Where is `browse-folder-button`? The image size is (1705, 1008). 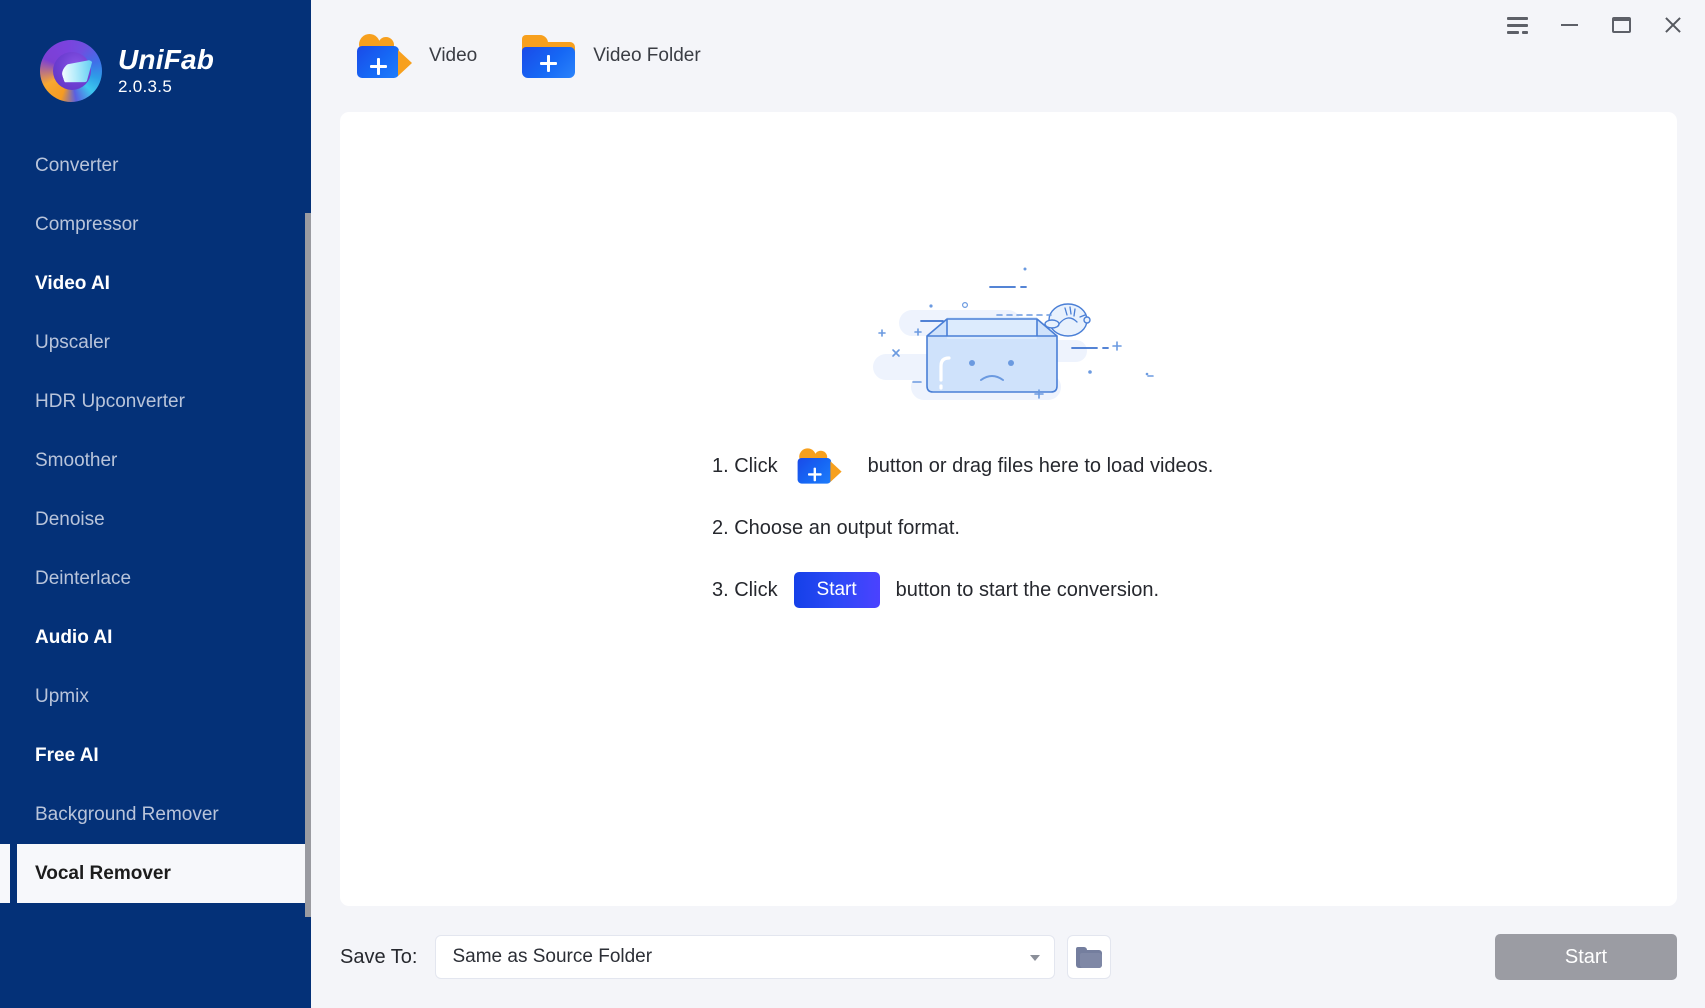
browse-folder-button is located at coordinates (1089, 957).